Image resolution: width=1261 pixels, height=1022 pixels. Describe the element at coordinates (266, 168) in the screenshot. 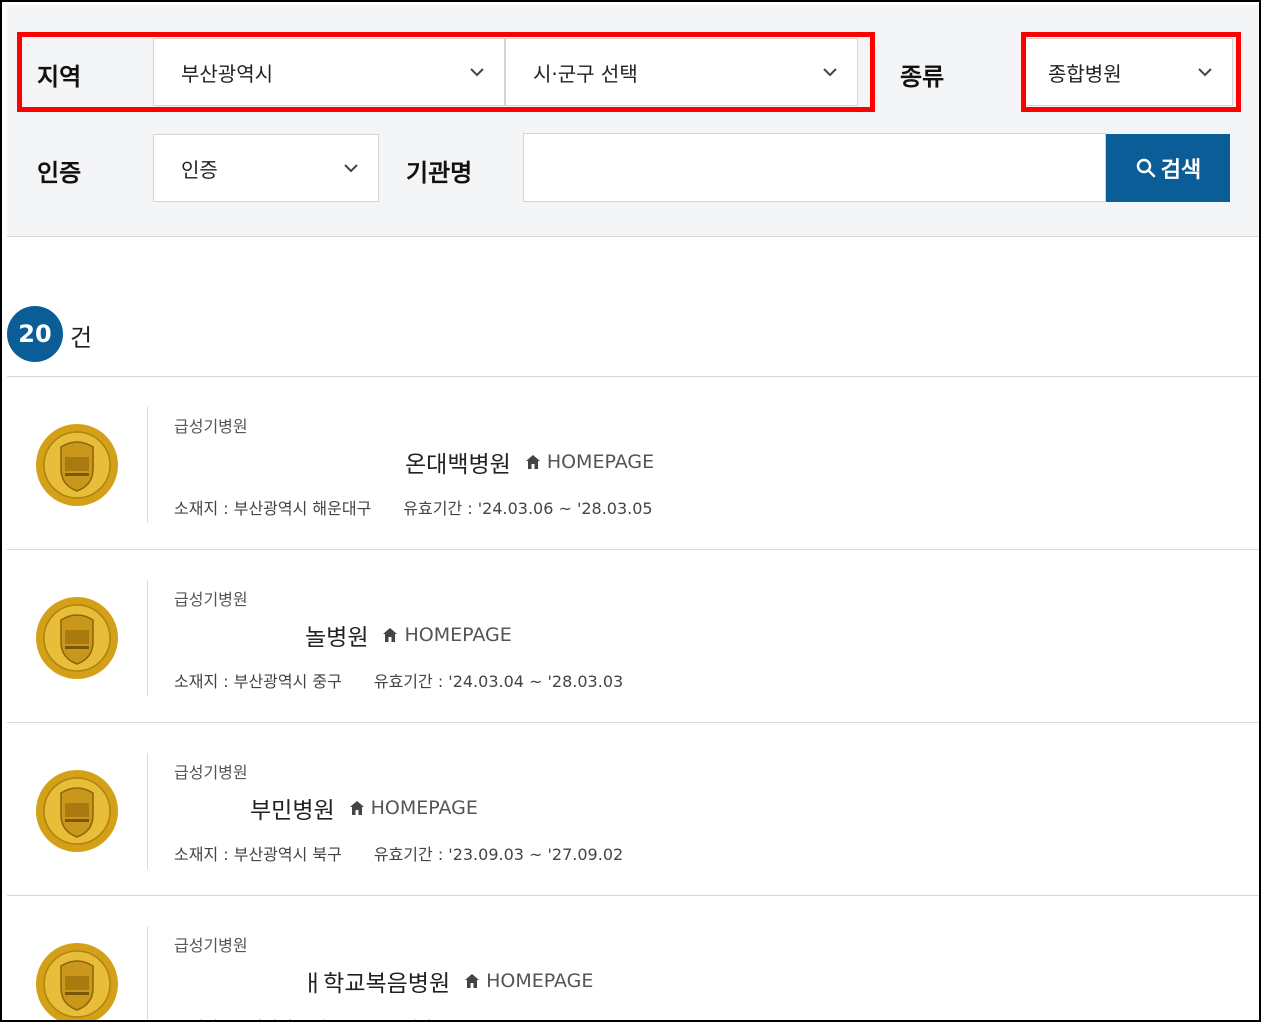

I see `cert-select: 인증` at that location.